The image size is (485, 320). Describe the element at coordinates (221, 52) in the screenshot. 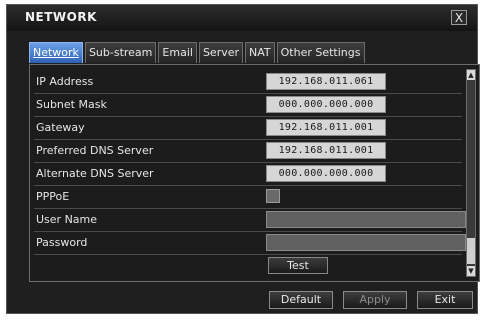

I see `tab-server: Server` at that location.